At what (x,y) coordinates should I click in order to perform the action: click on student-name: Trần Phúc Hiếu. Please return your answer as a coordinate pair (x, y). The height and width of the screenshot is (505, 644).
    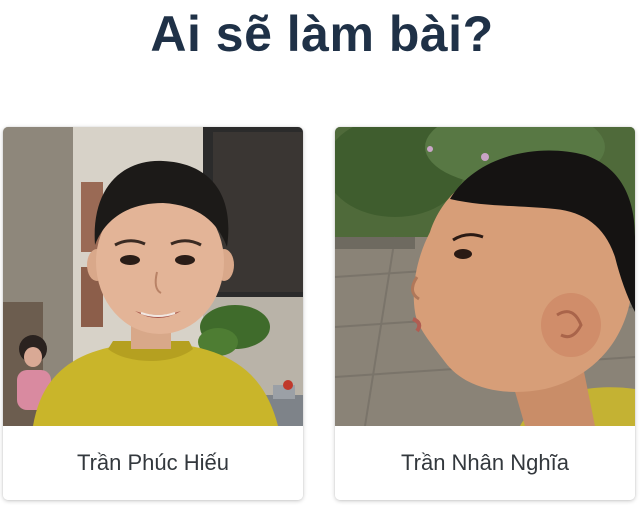
    Looking at the image, I should click on (153, 463).